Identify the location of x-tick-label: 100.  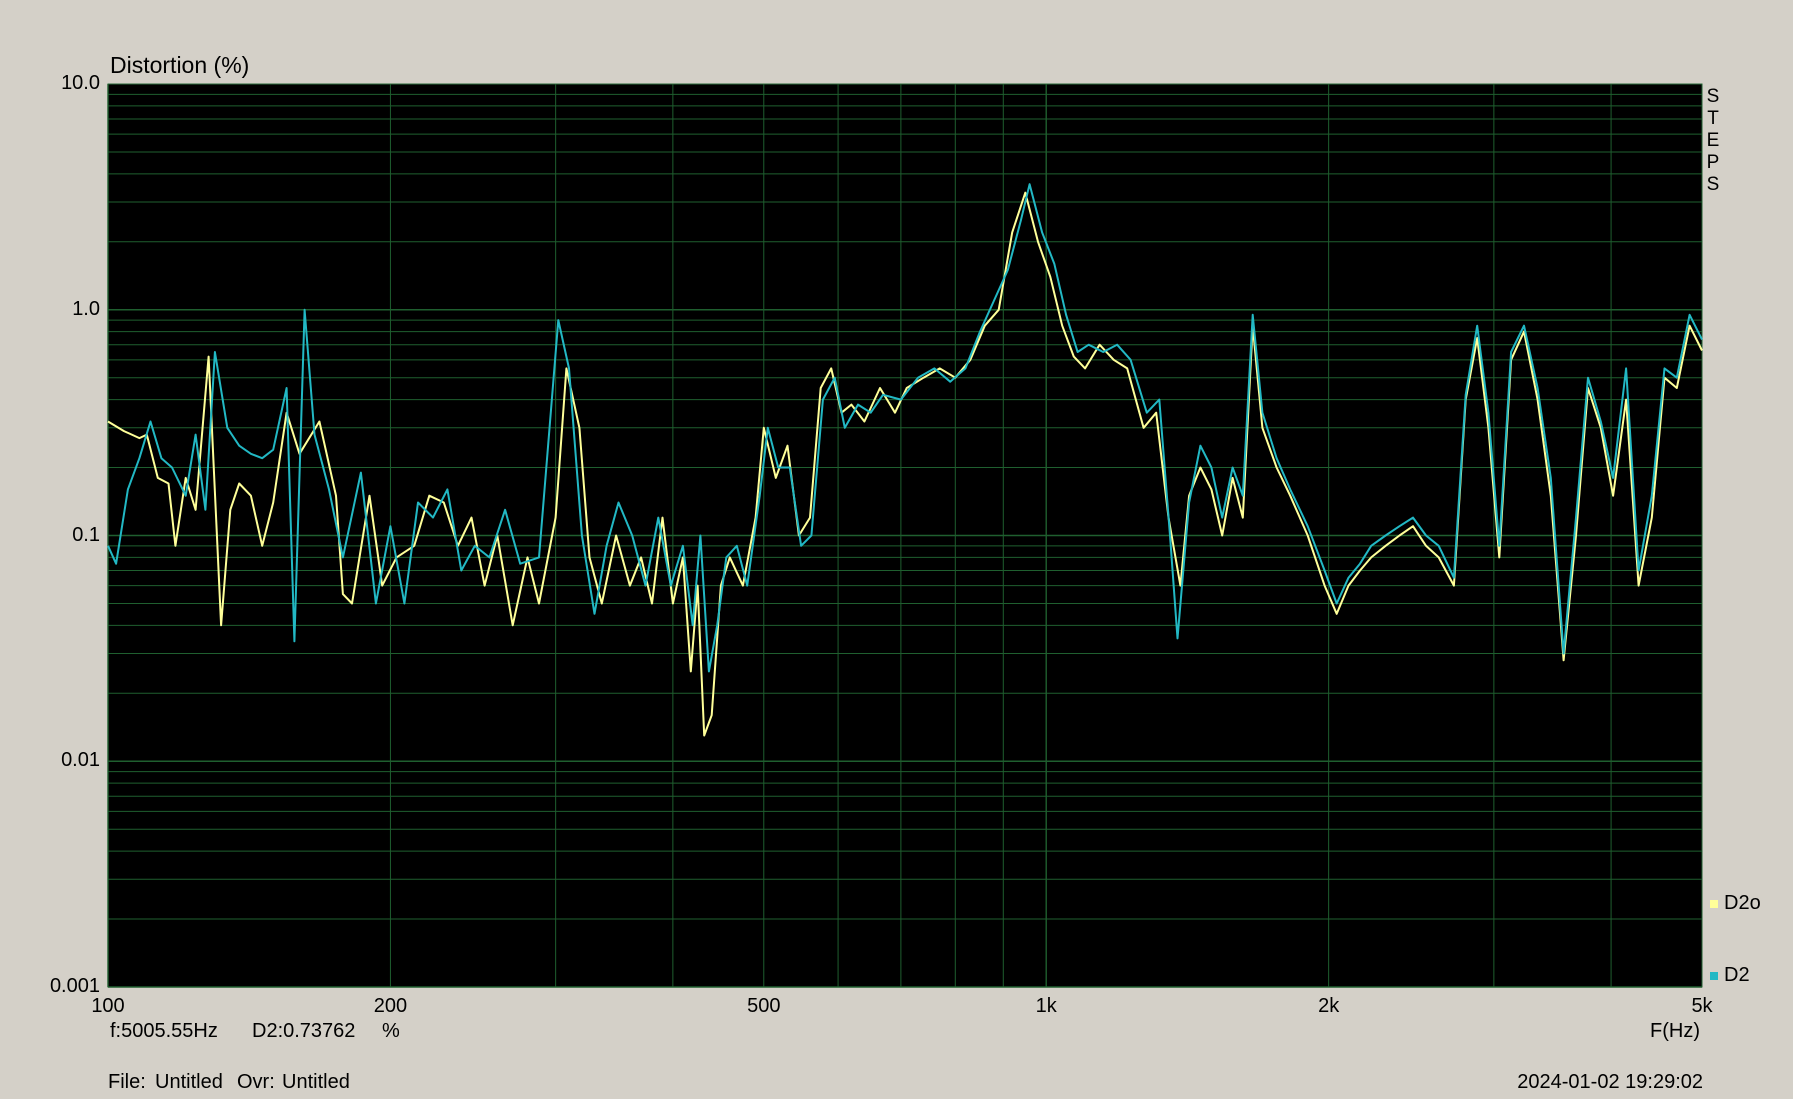
(108, 1006).